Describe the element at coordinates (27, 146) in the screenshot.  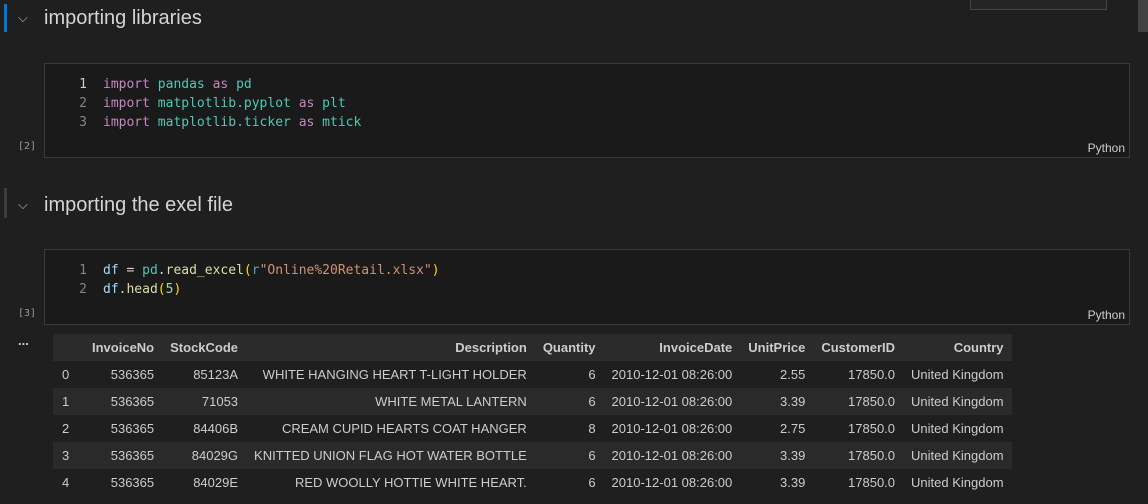
I see `execution-count: [2]` at that location.